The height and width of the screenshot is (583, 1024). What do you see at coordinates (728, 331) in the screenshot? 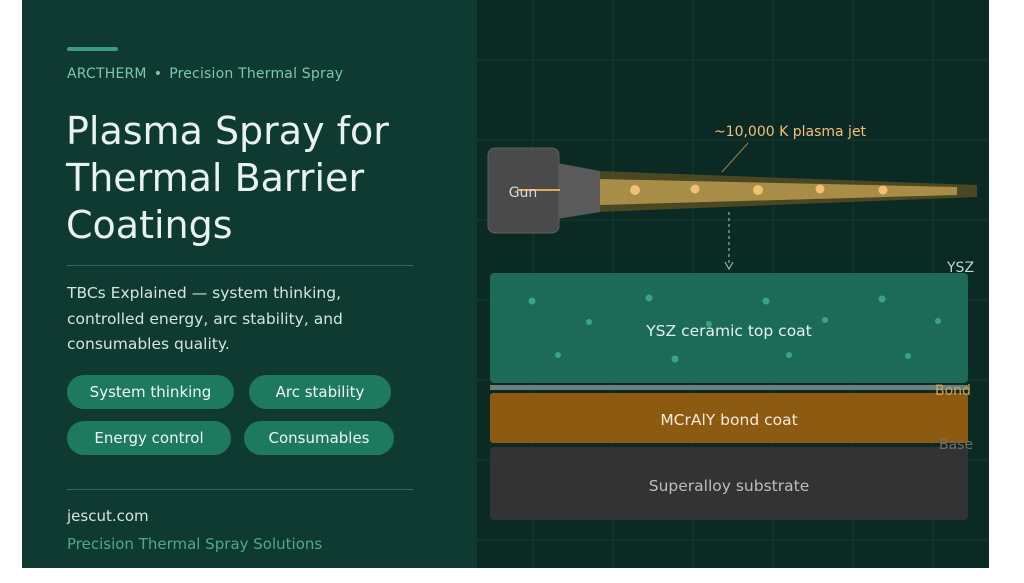
I see `top-coat-label: YSZ ceramic top coat` at bounding box center [728, 331].